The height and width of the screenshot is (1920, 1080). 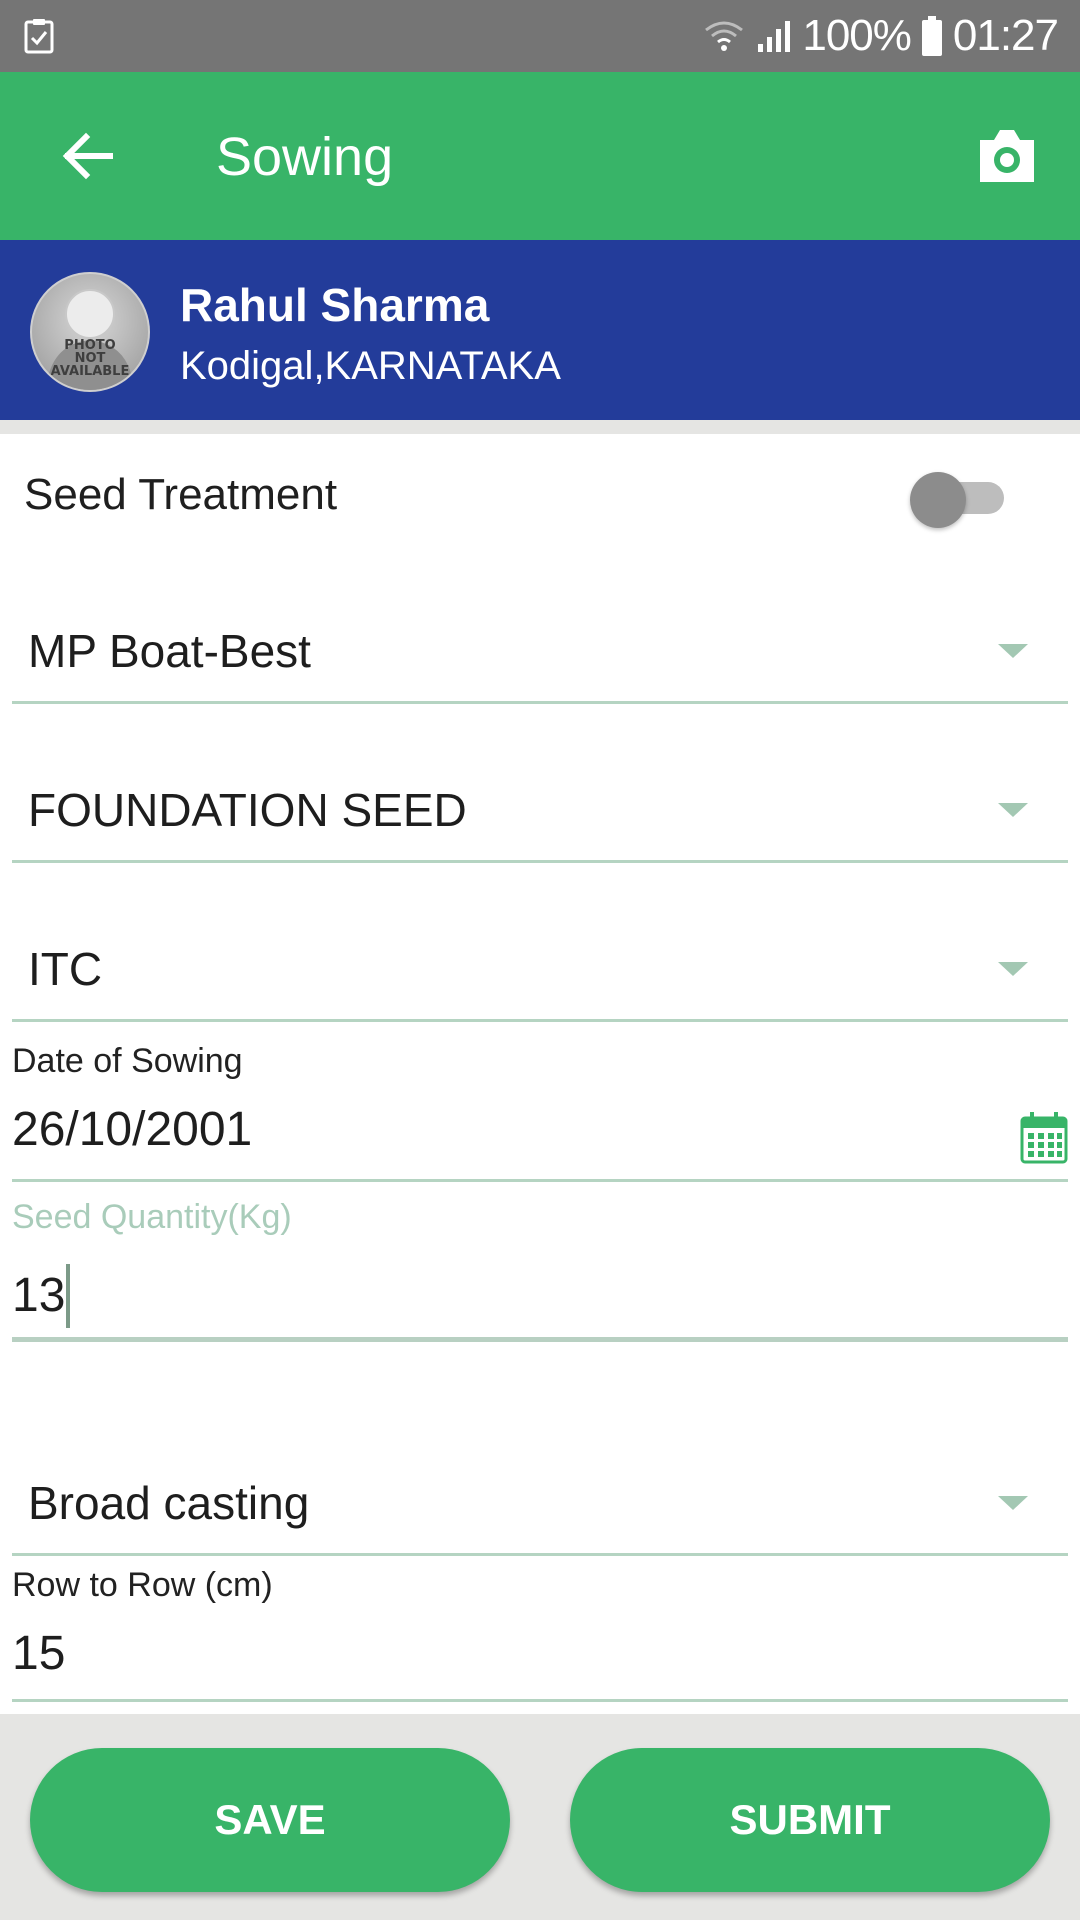 I want to click on status-right: 100% 01:27, so click(x=880, y=36).